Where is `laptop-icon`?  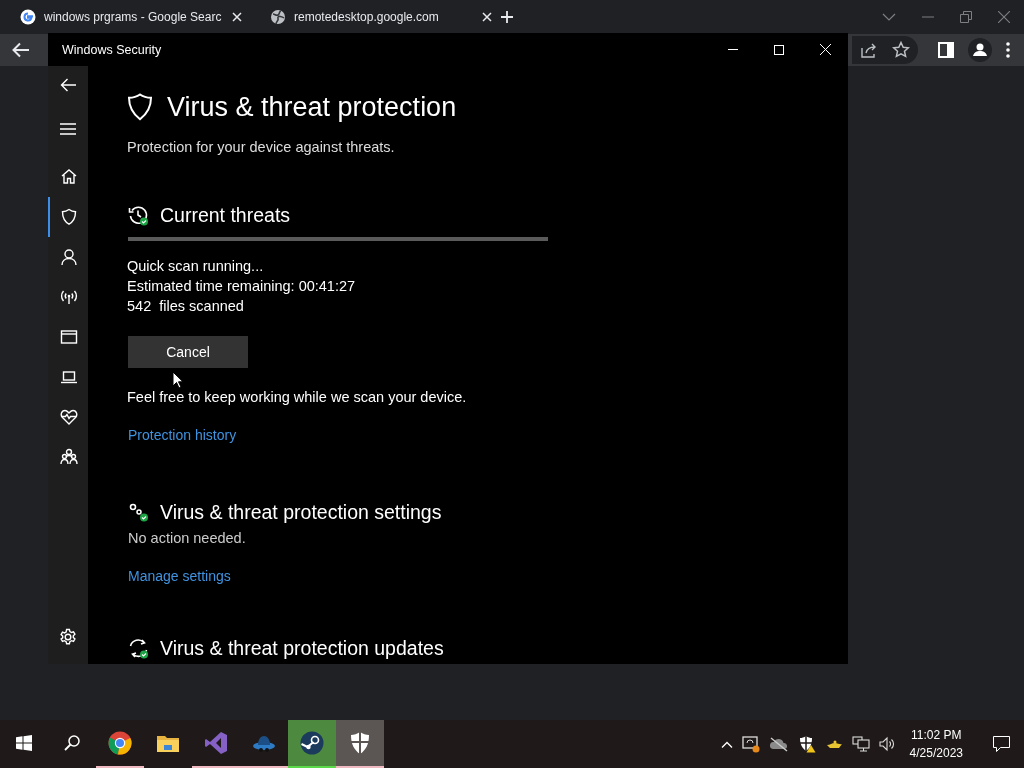
laptop-icon is located at coordinates (69, 377).